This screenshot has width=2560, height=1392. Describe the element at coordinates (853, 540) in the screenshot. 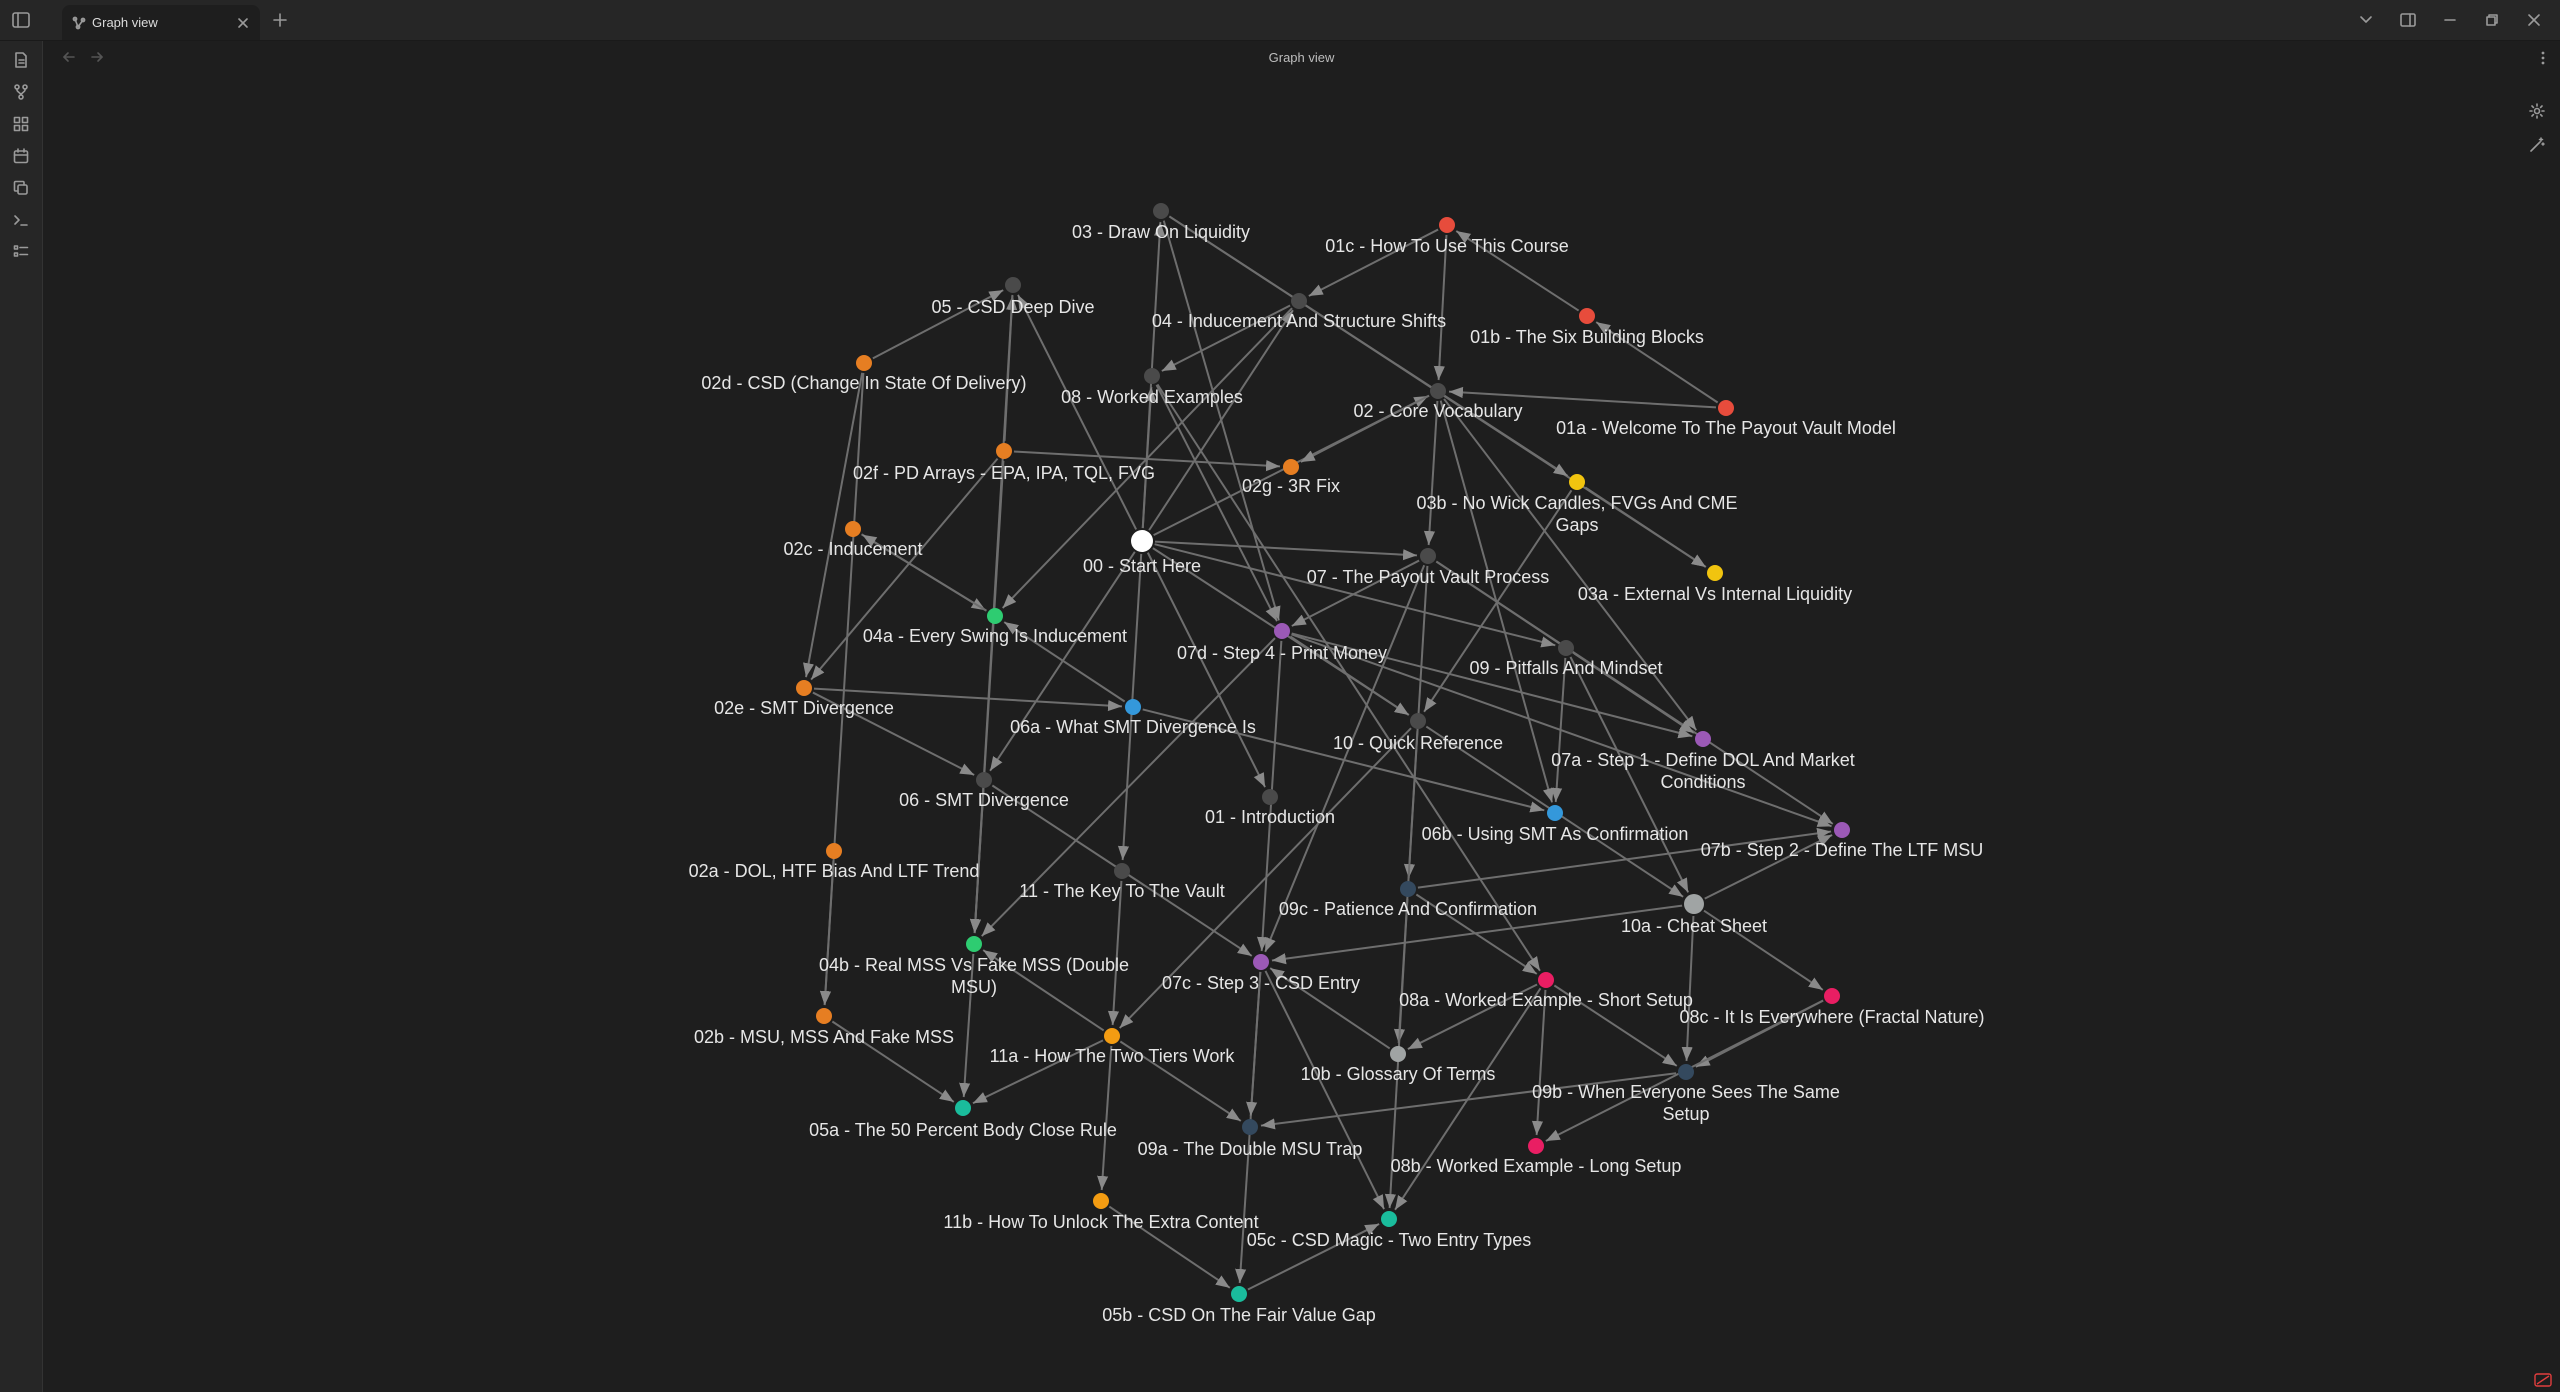

I see `graph-node-02c: 02c - Inducement` at that location.